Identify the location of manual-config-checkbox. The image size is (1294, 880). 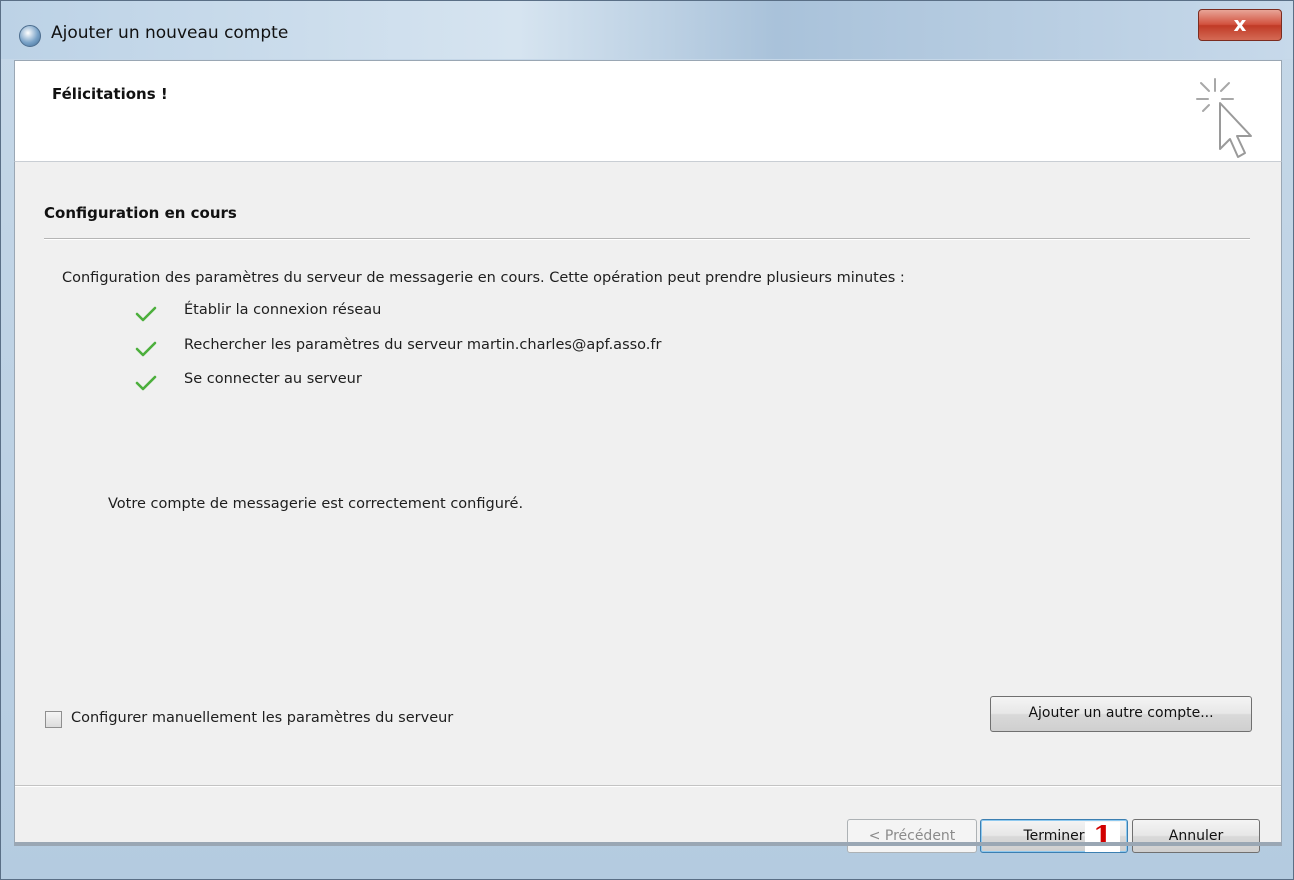
(53, 719).